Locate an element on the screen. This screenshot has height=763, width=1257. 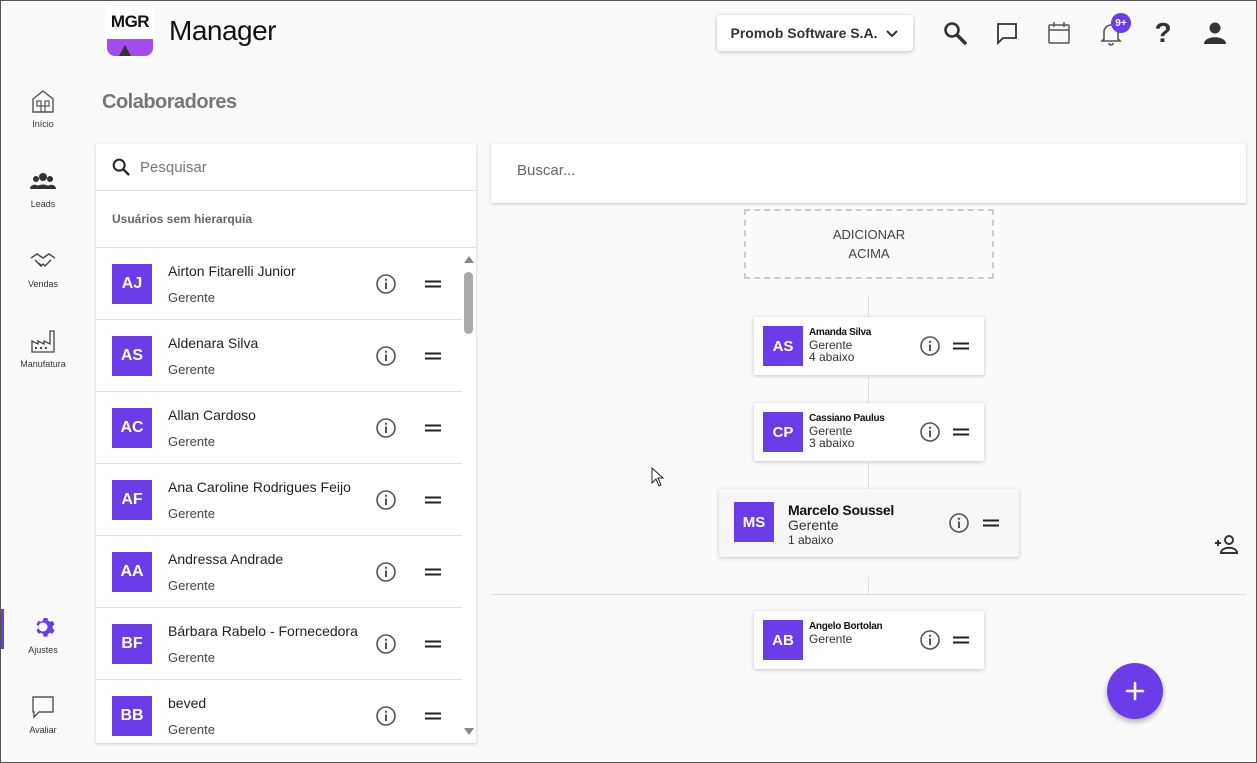
user-info: Aldenara Silva Gerente is located at coordinates (268, 356).